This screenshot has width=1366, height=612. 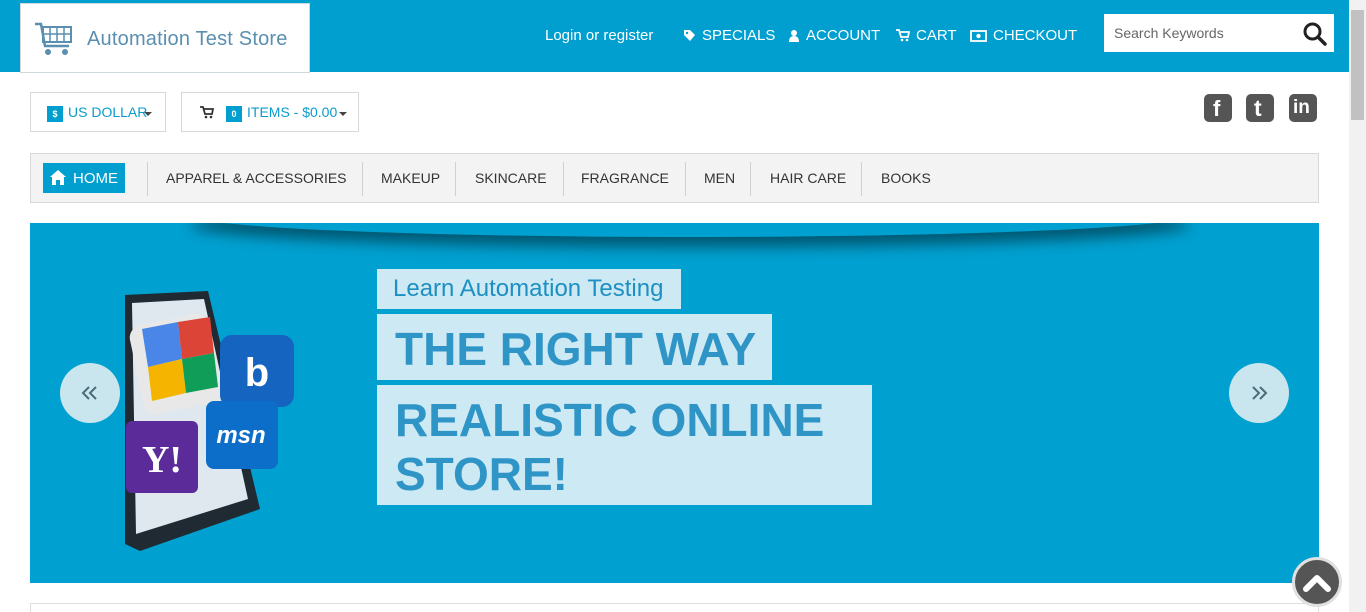 What do you see at coordinates (529, 289) in the screenshot?
I see `banner-tagline: Learn Automation Testing` at bounding box center [529, 289].